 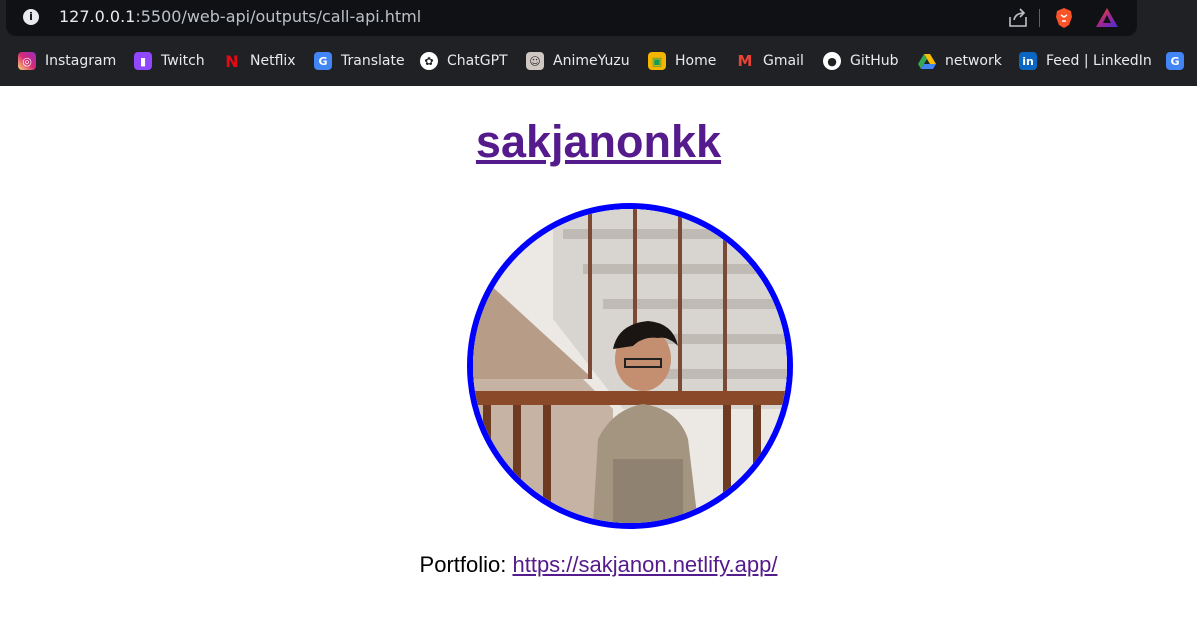 What do you see at coordinates (463, 564) in the screenshot?
I see `portfolio-label: Portfolio:` at bounding box center [463, 564].